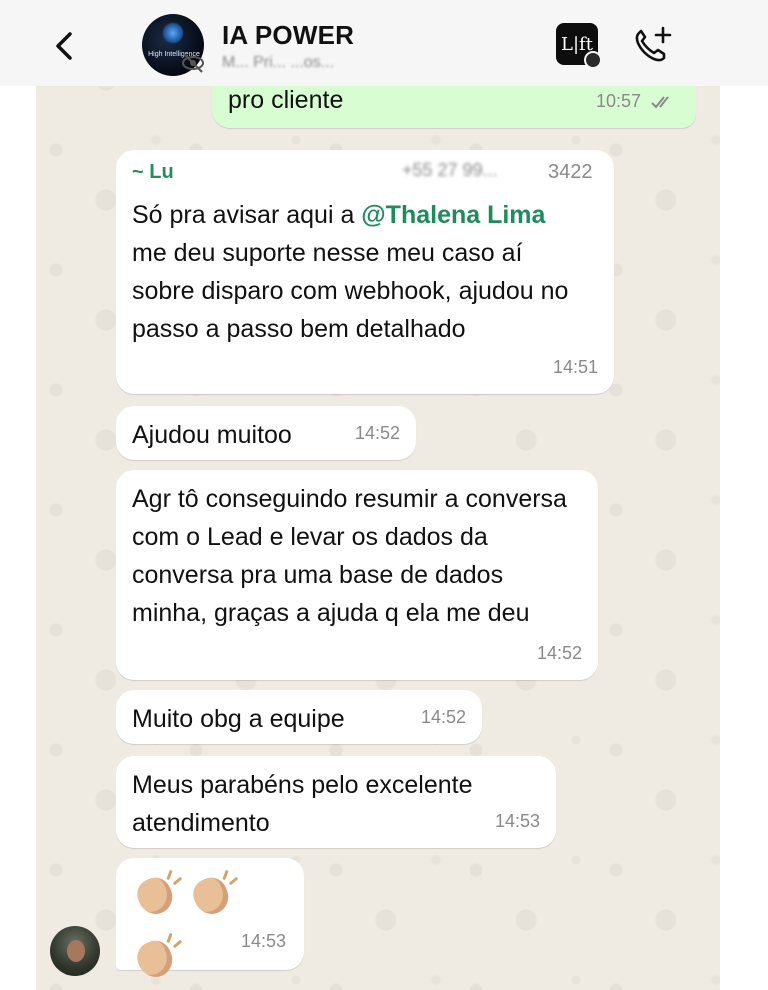 The image size is (768, 990). I want to click on chevron-left-icon, so click(65, 46).